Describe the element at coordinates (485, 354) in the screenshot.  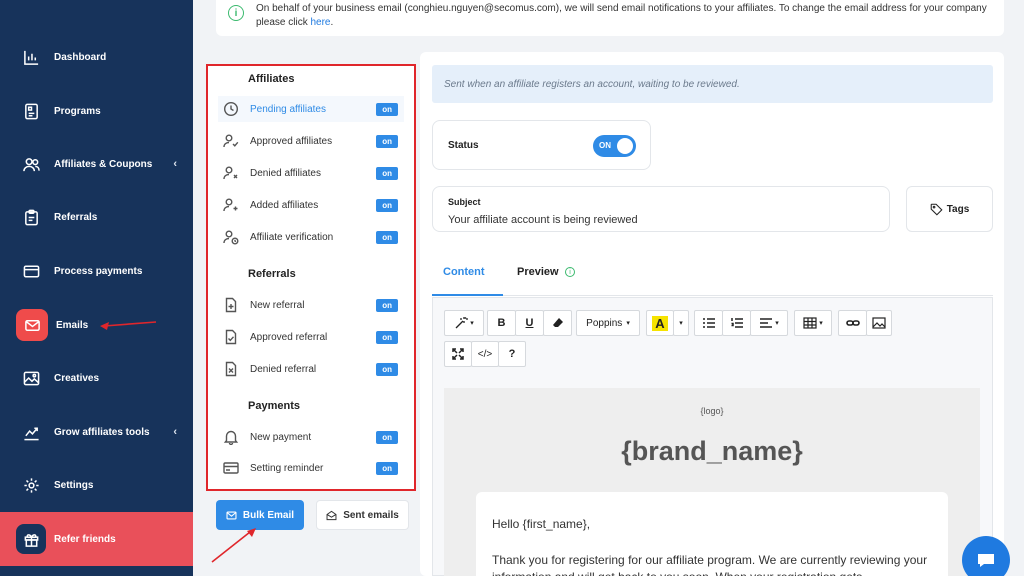
I see `code-view-button: </>` at that location.